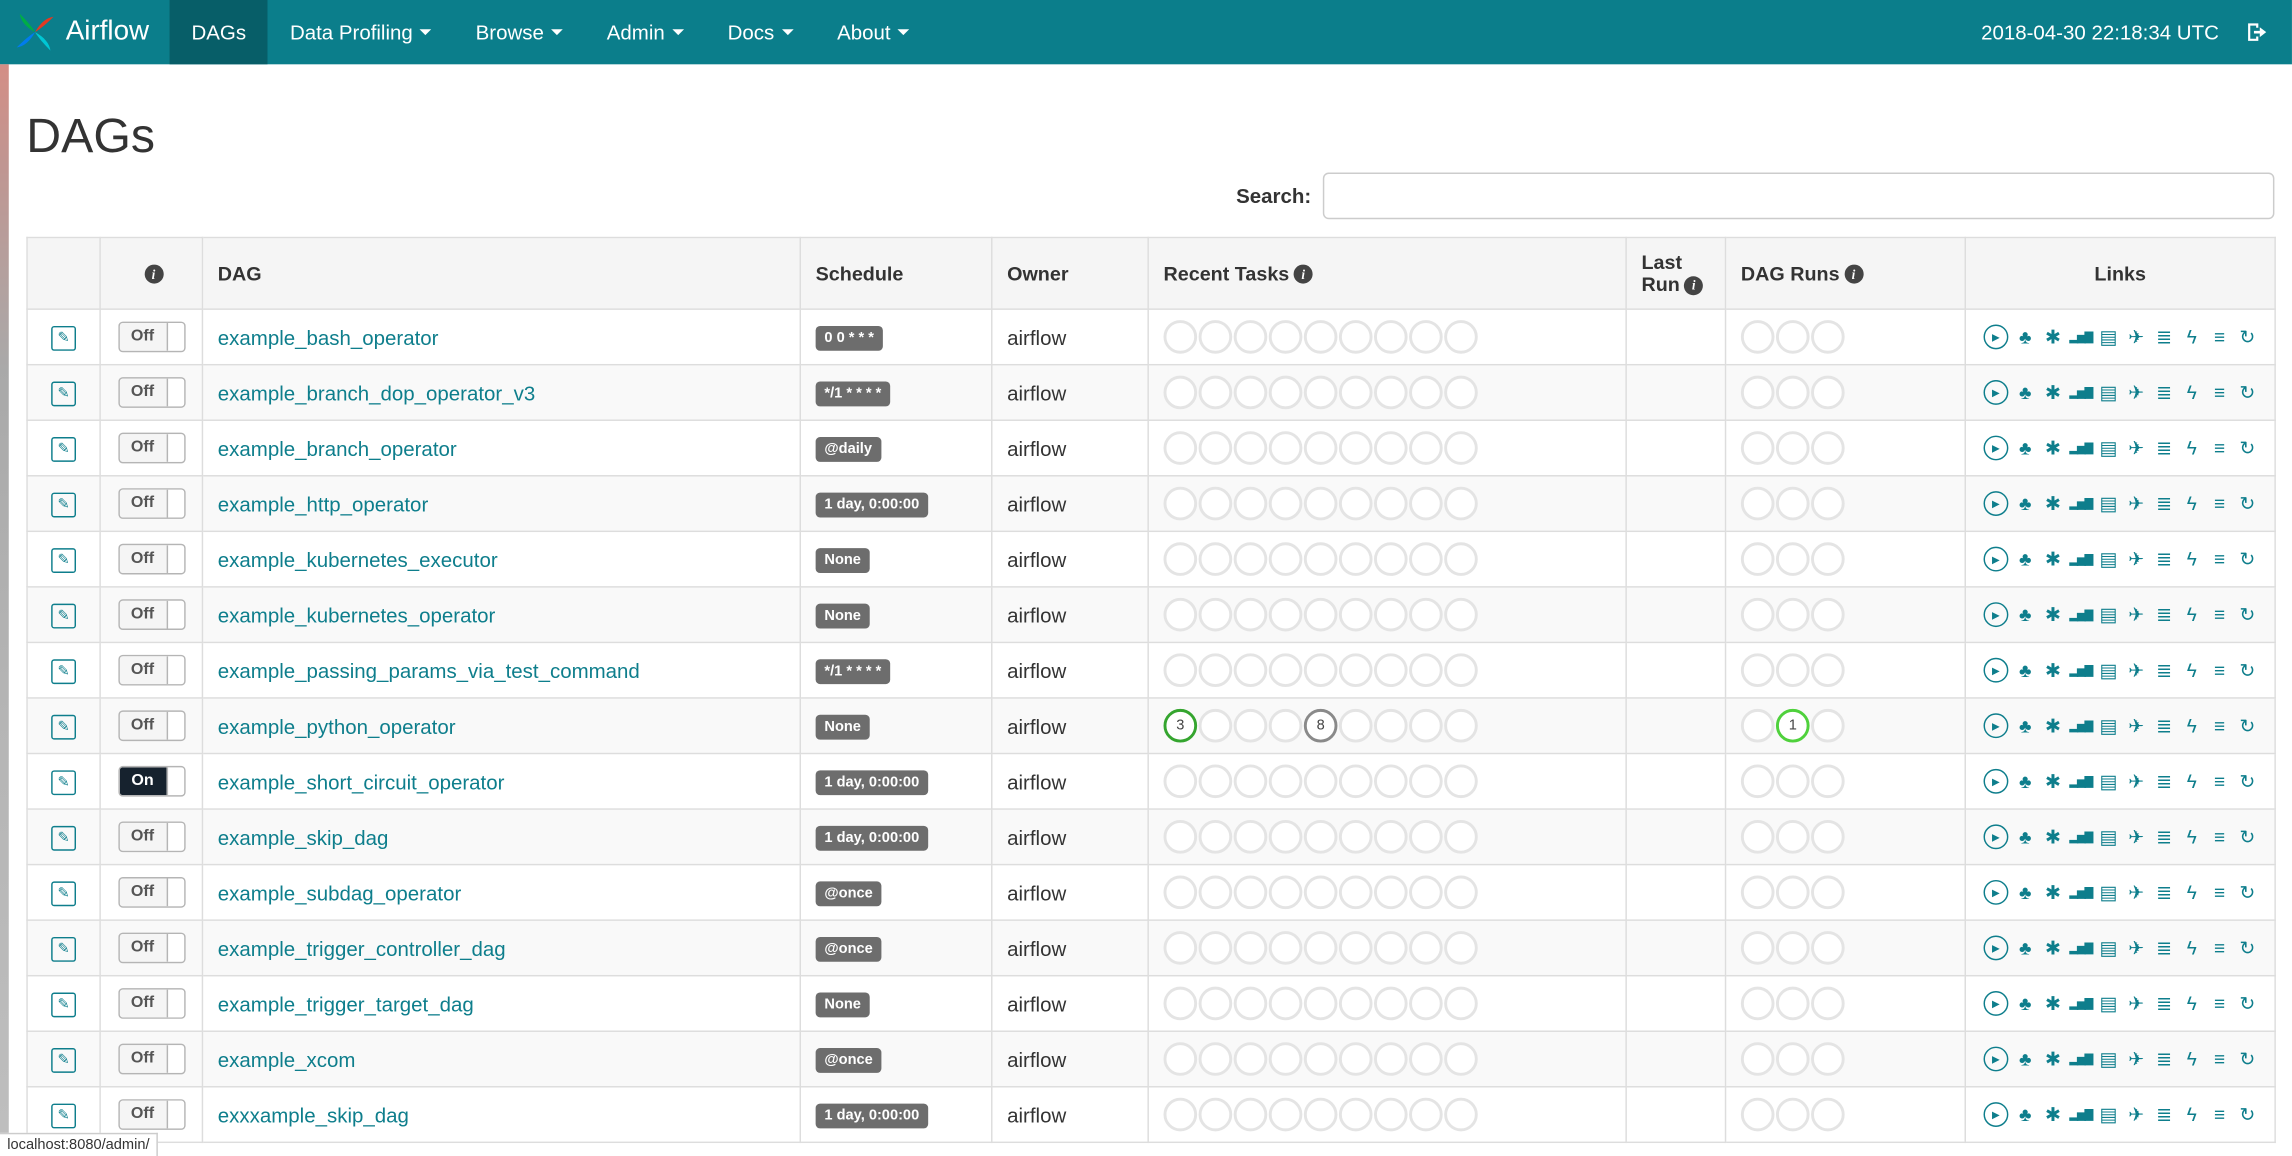 This screenshot has width=2292, height=1156. I want to click on dag-name-link: example_kubernetes_operator, so click(357, 614).